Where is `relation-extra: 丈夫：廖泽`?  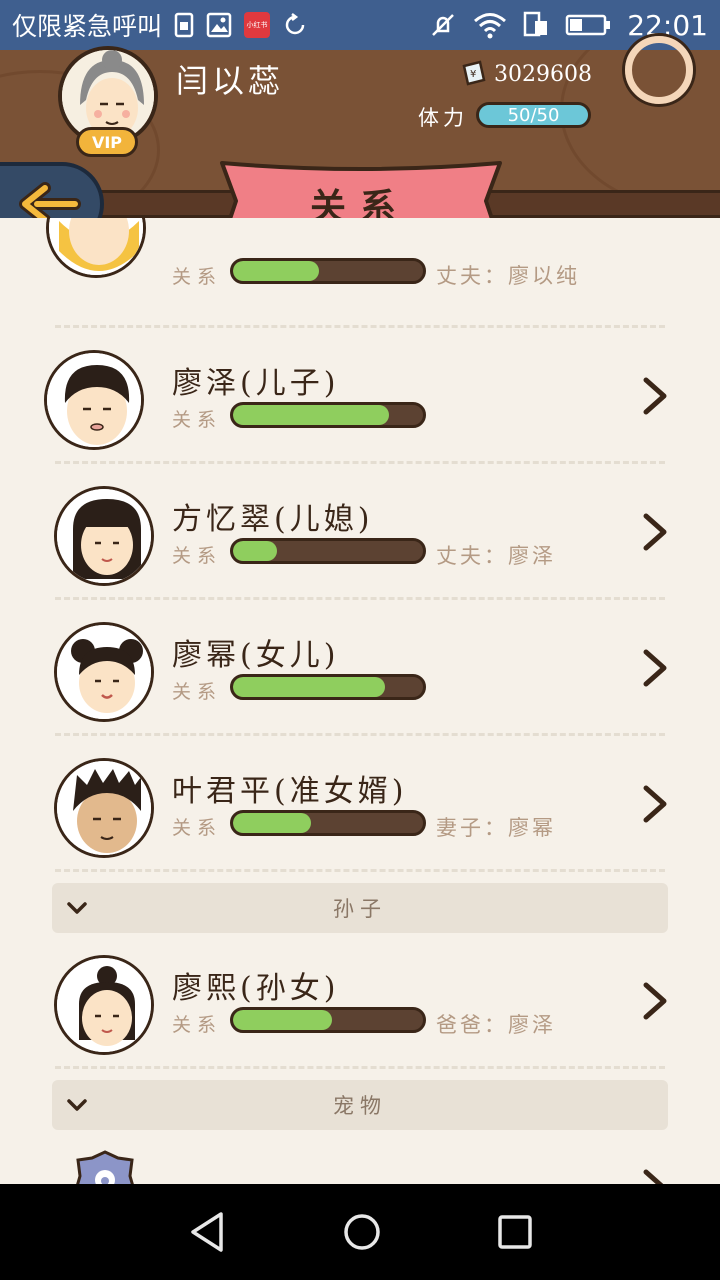 relation-extra: 丈夫：廖泽 is located at coordinates (496, 556).